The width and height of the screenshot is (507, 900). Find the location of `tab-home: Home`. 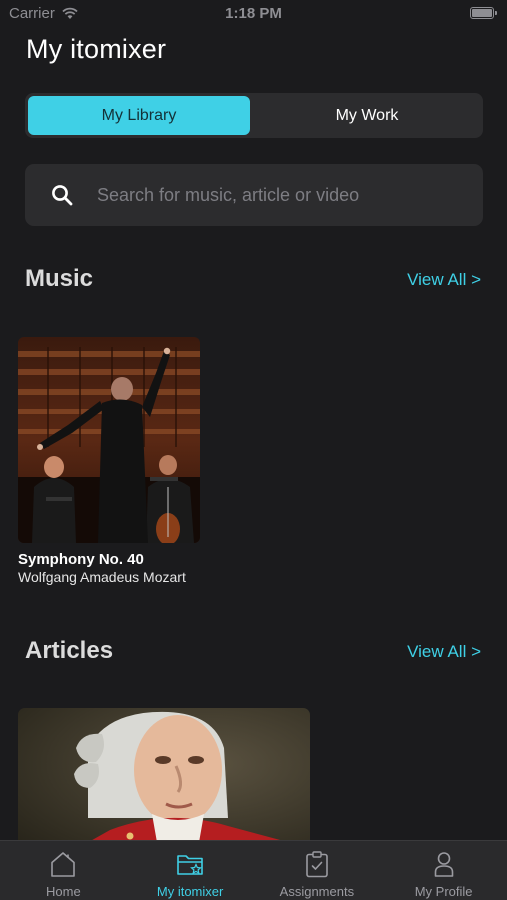

tab-home: Home is located at coordinates (63, 870).